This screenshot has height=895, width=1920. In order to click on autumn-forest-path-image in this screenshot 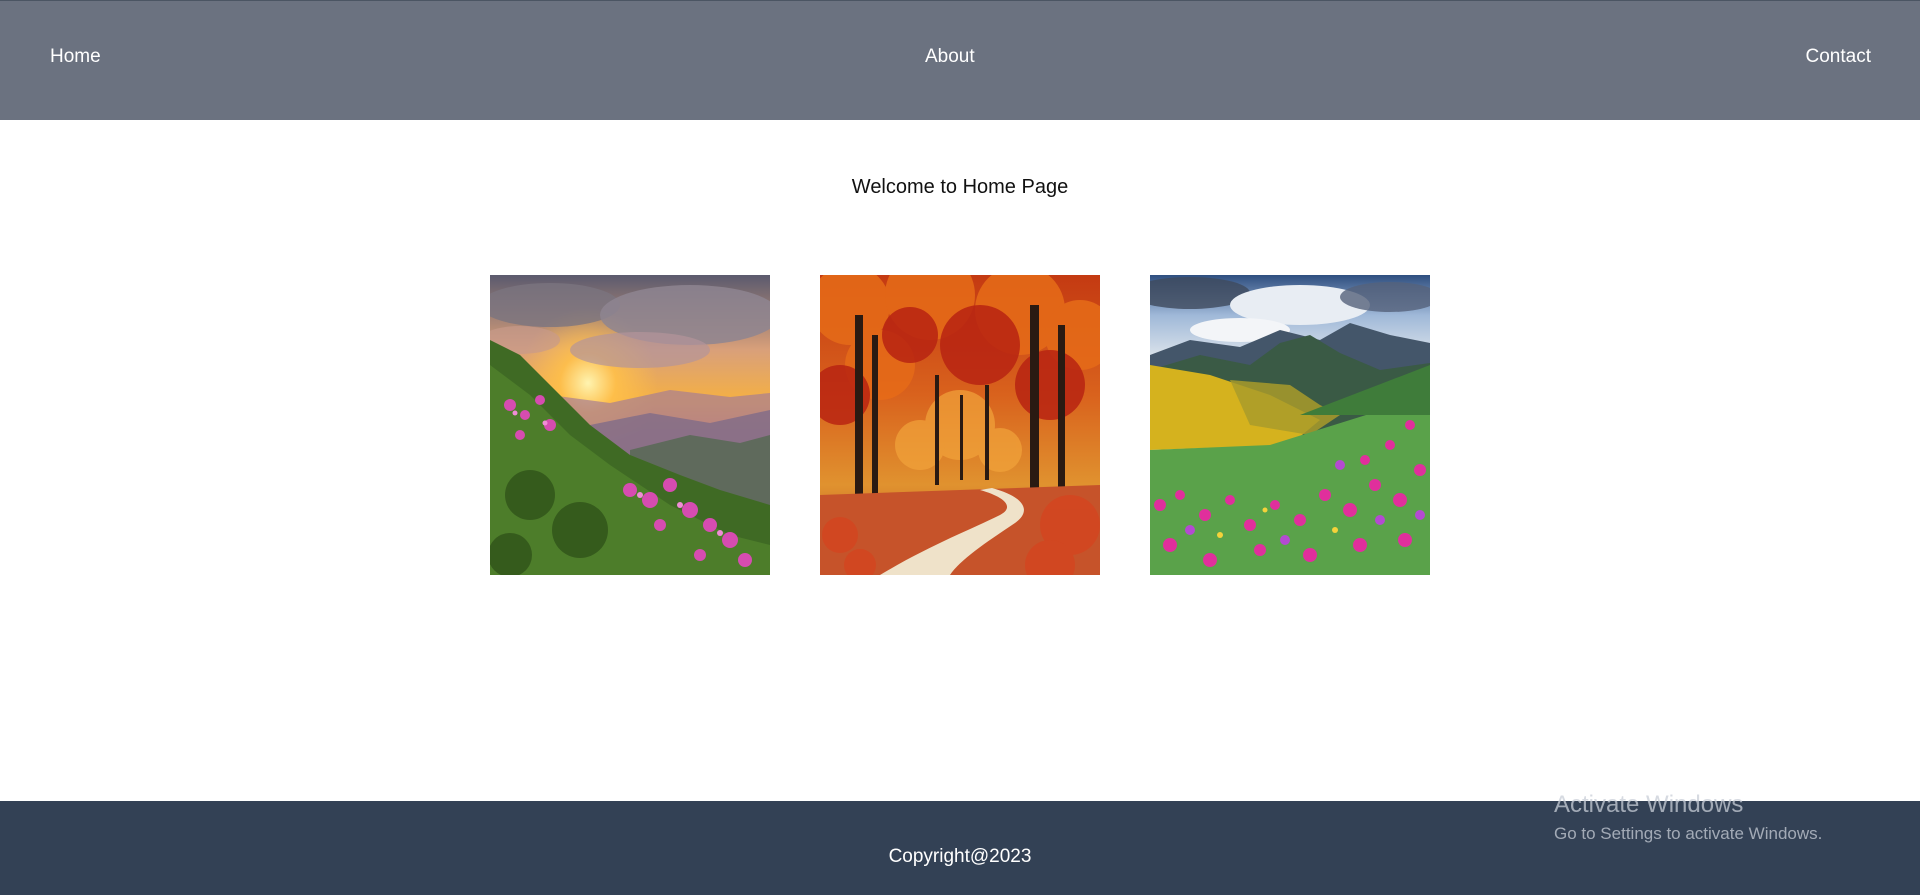, I will do `click(960, 425)`.